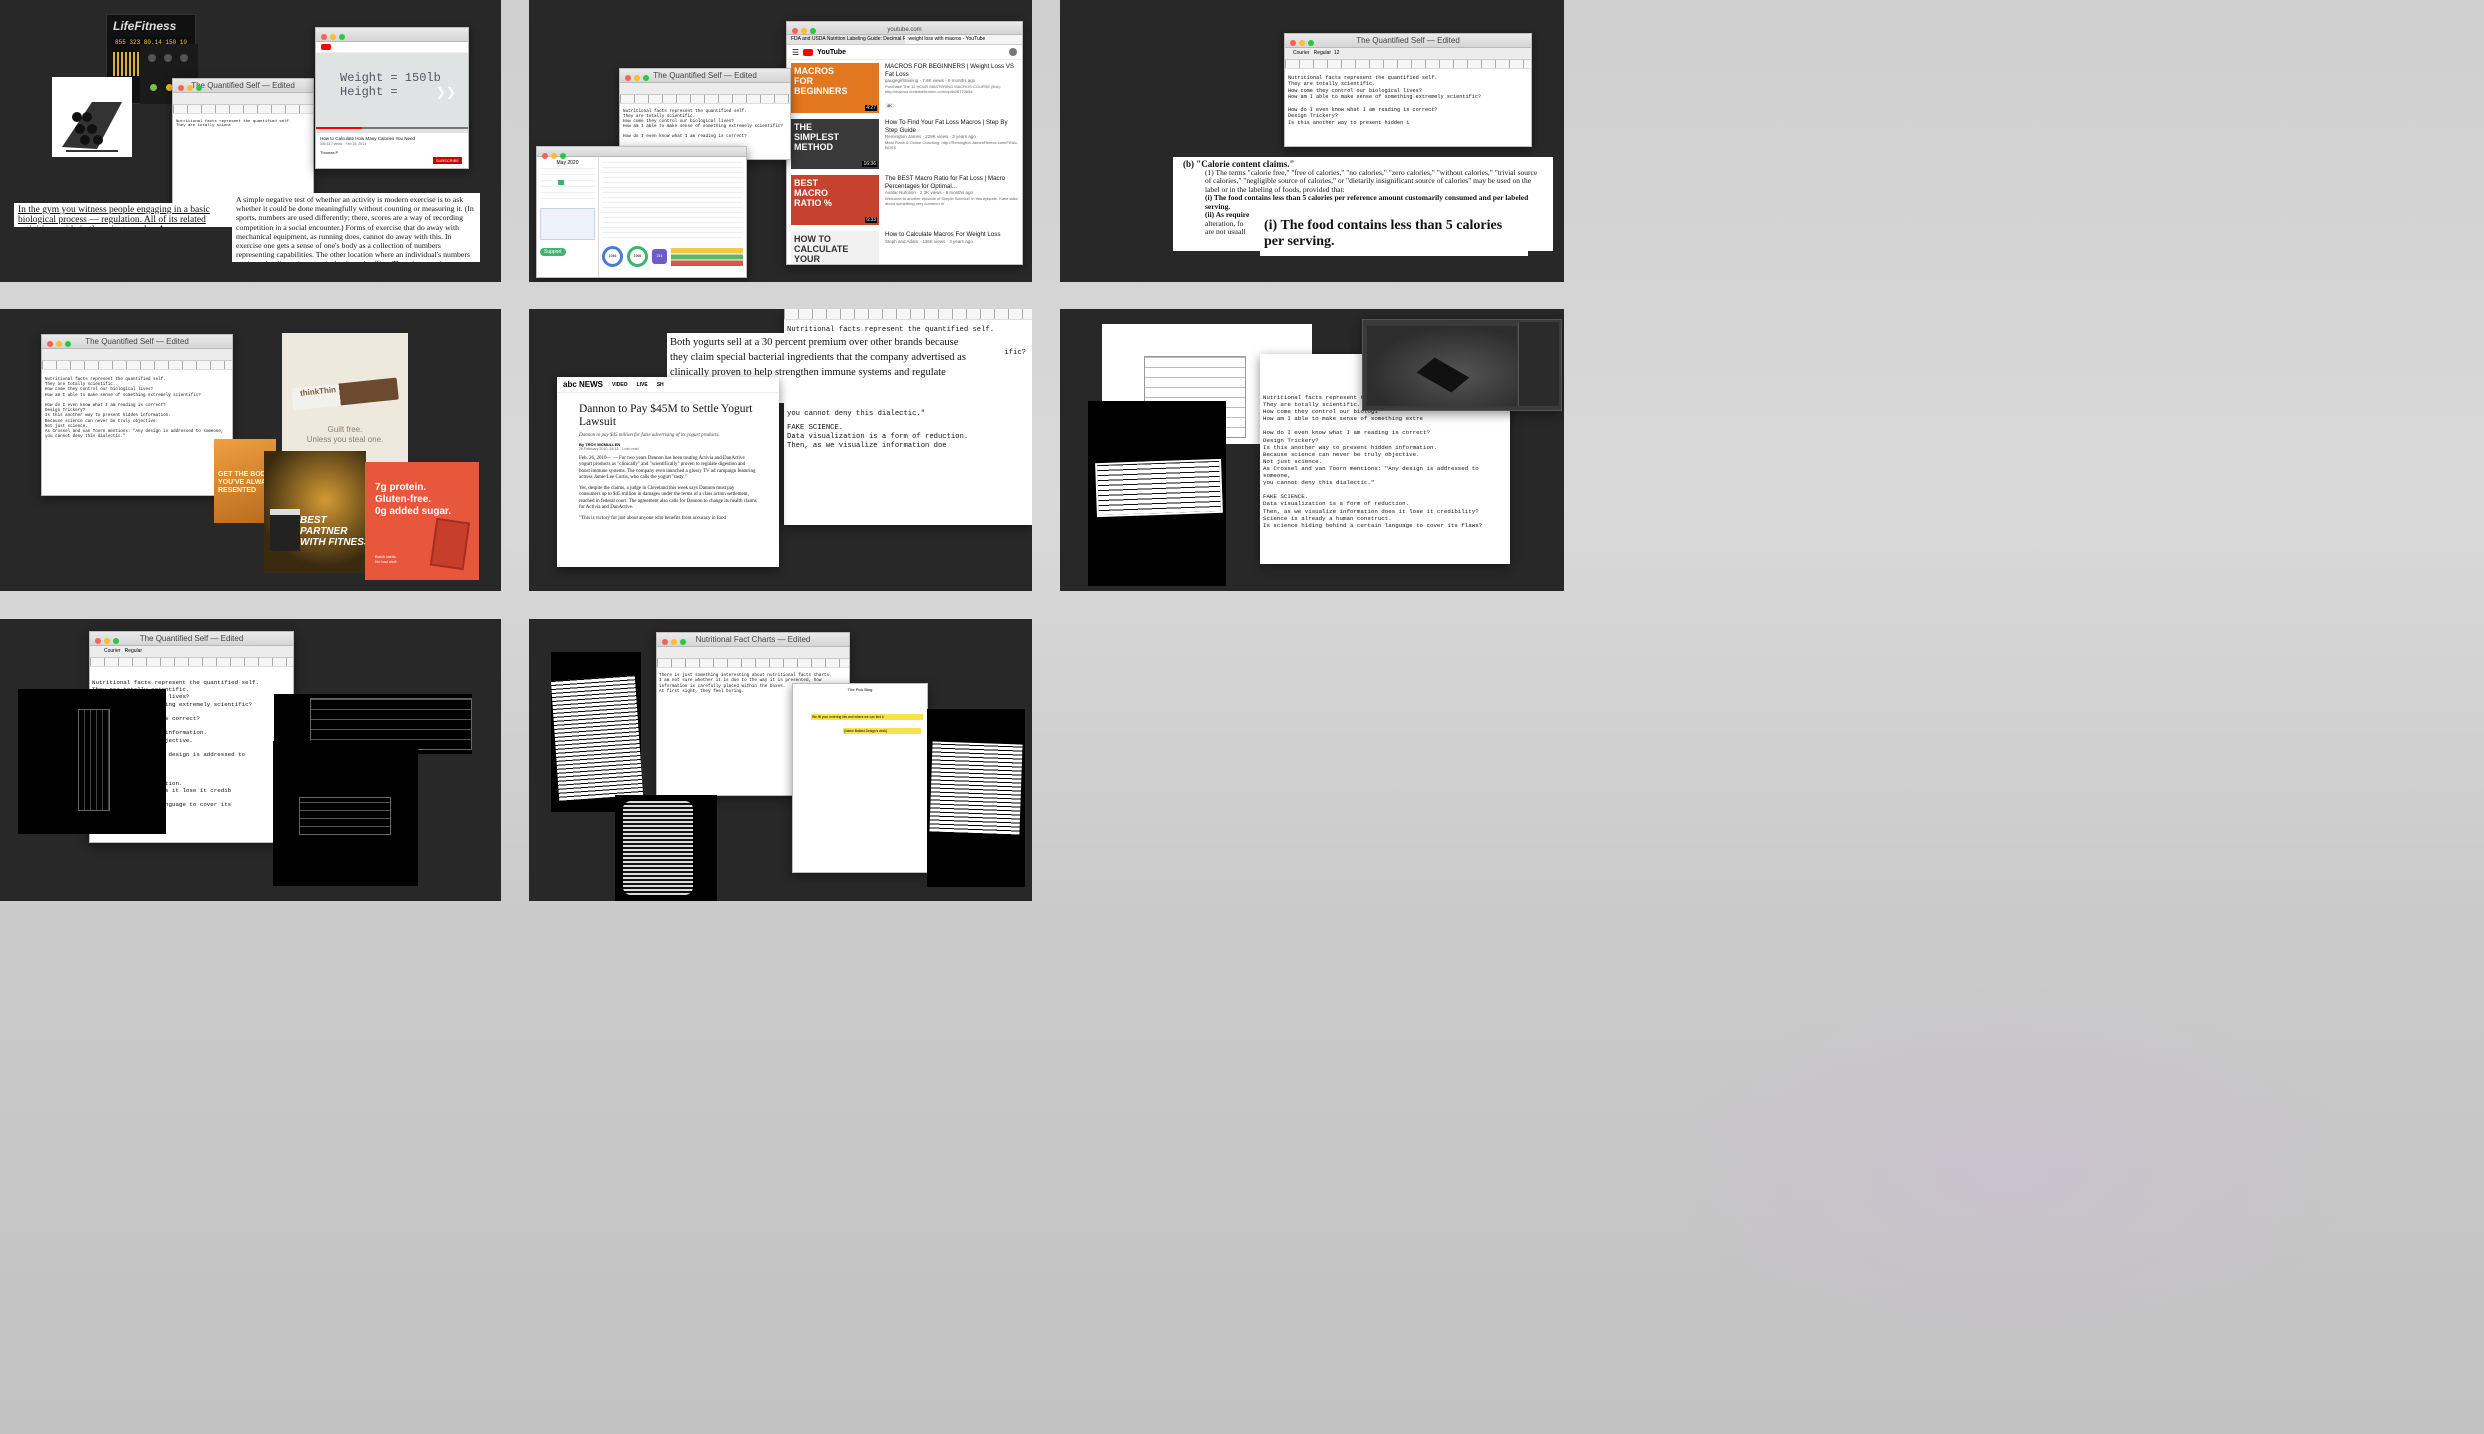 The height and width of the screenshot is (1434, 2484). I want to click on support-button: Support, so click(553, 252).